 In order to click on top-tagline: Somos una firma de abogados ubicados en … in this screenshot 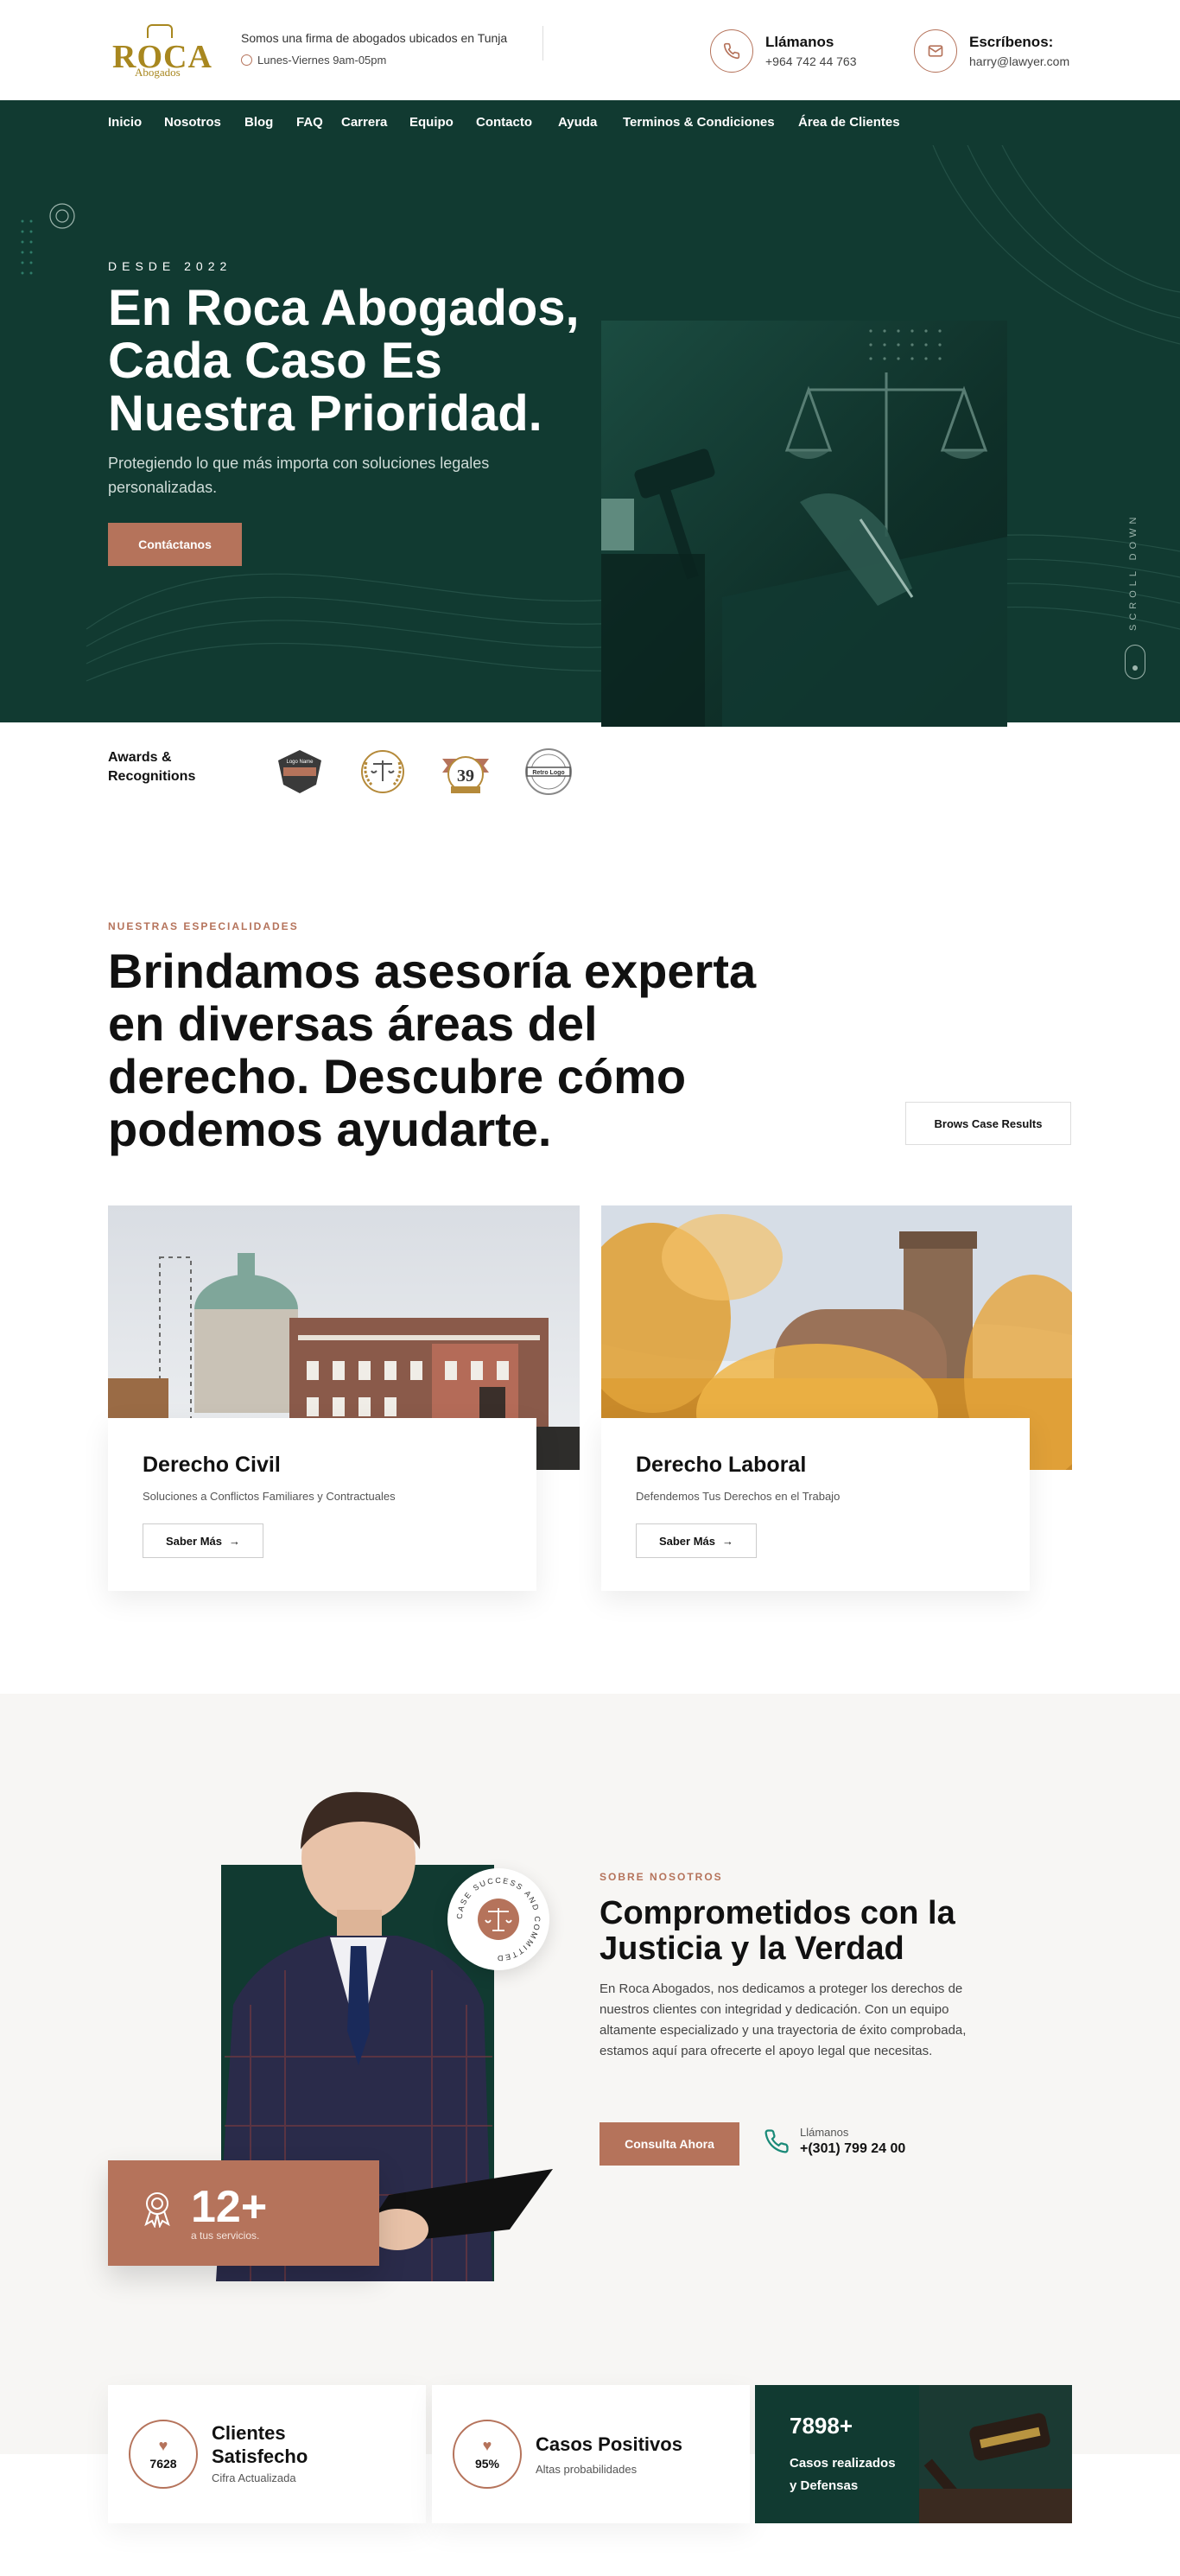, I will do `click(375, 38)`.